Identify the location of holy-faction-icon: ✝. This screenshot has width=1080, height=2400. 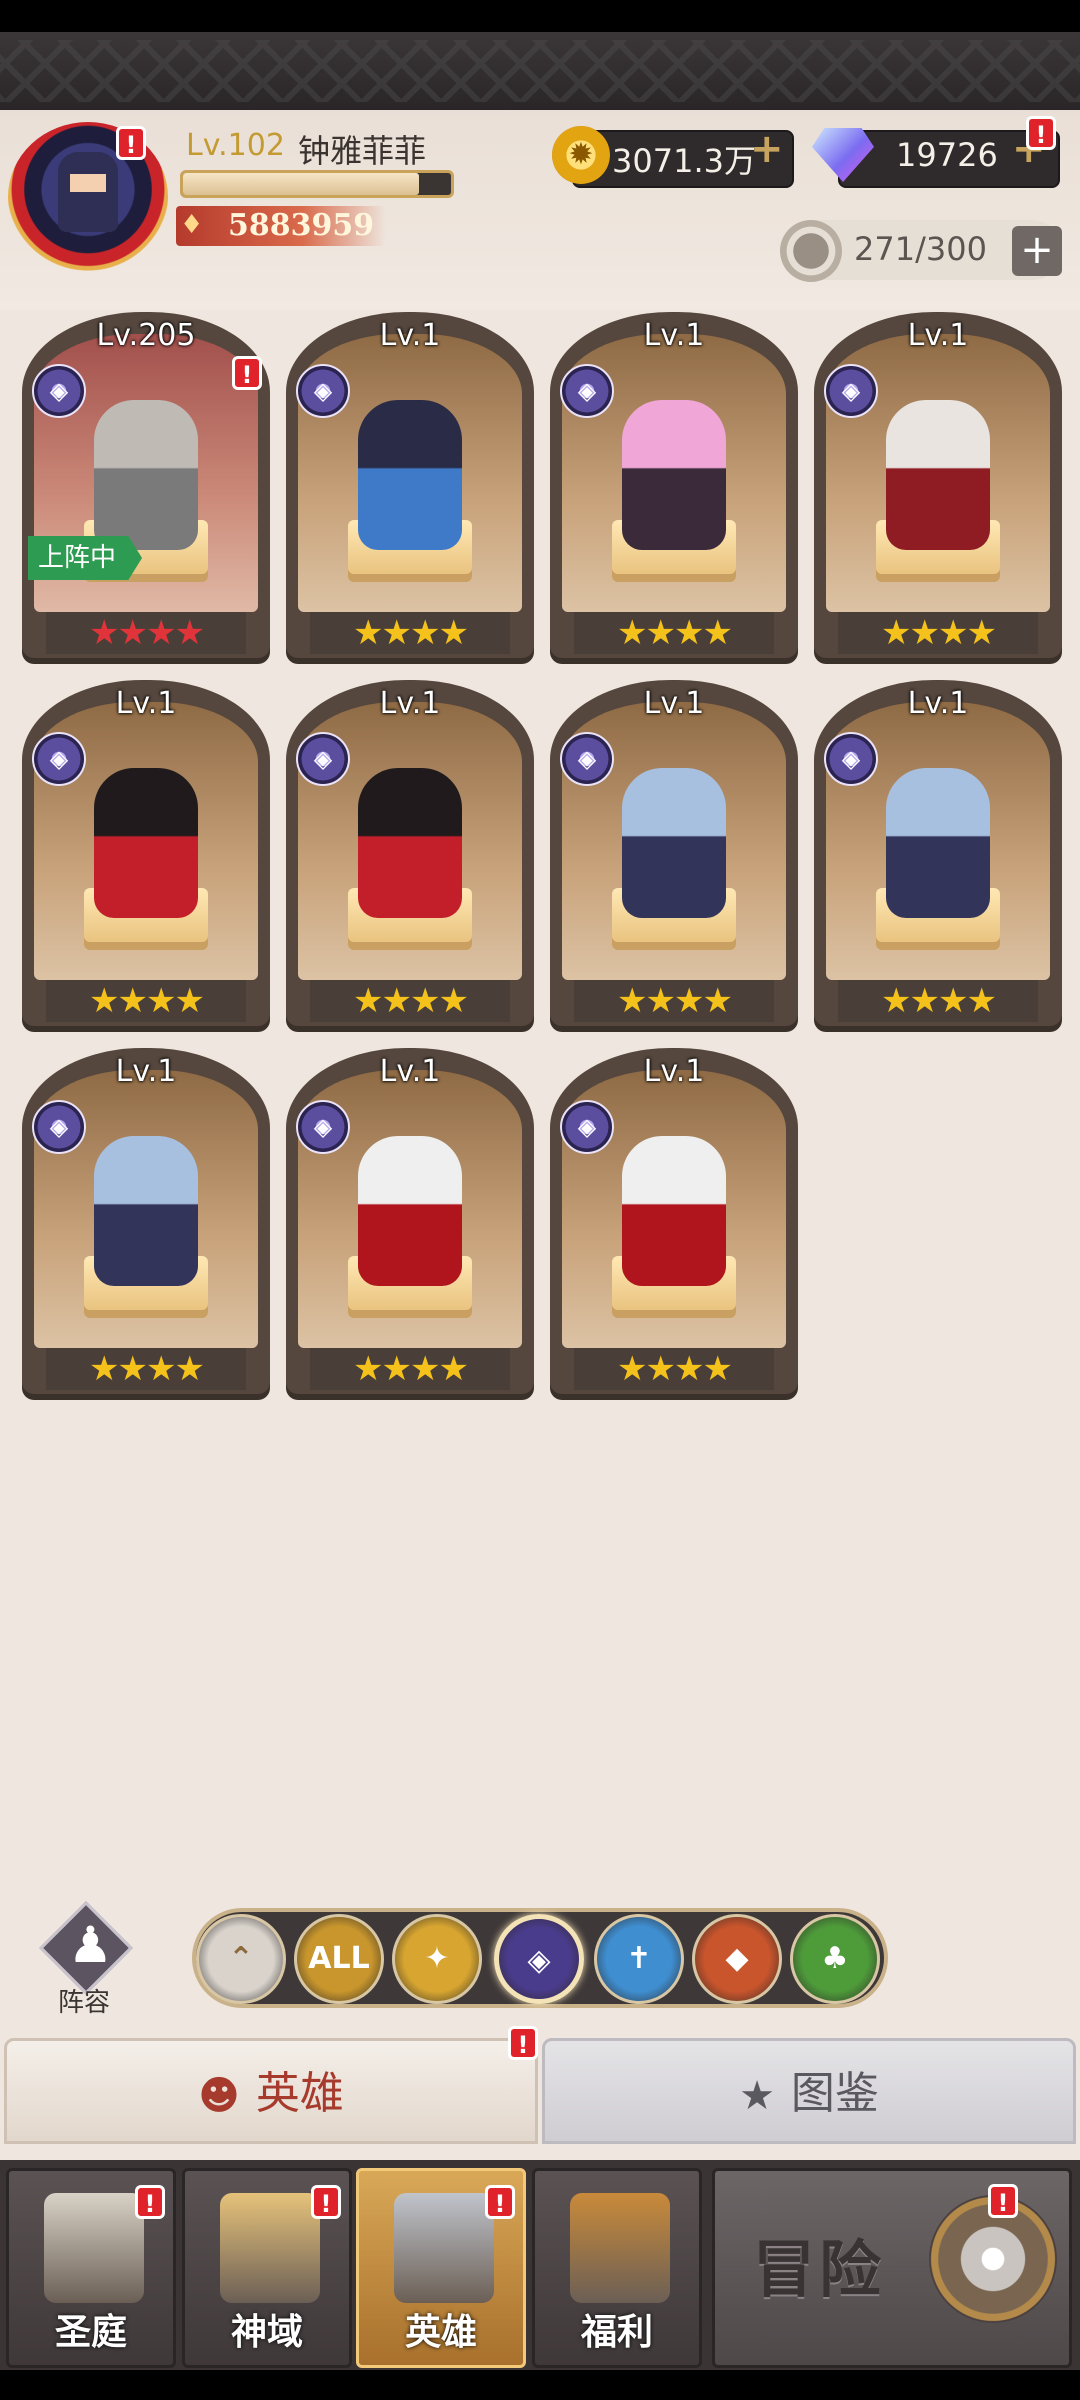
(639, 1959).